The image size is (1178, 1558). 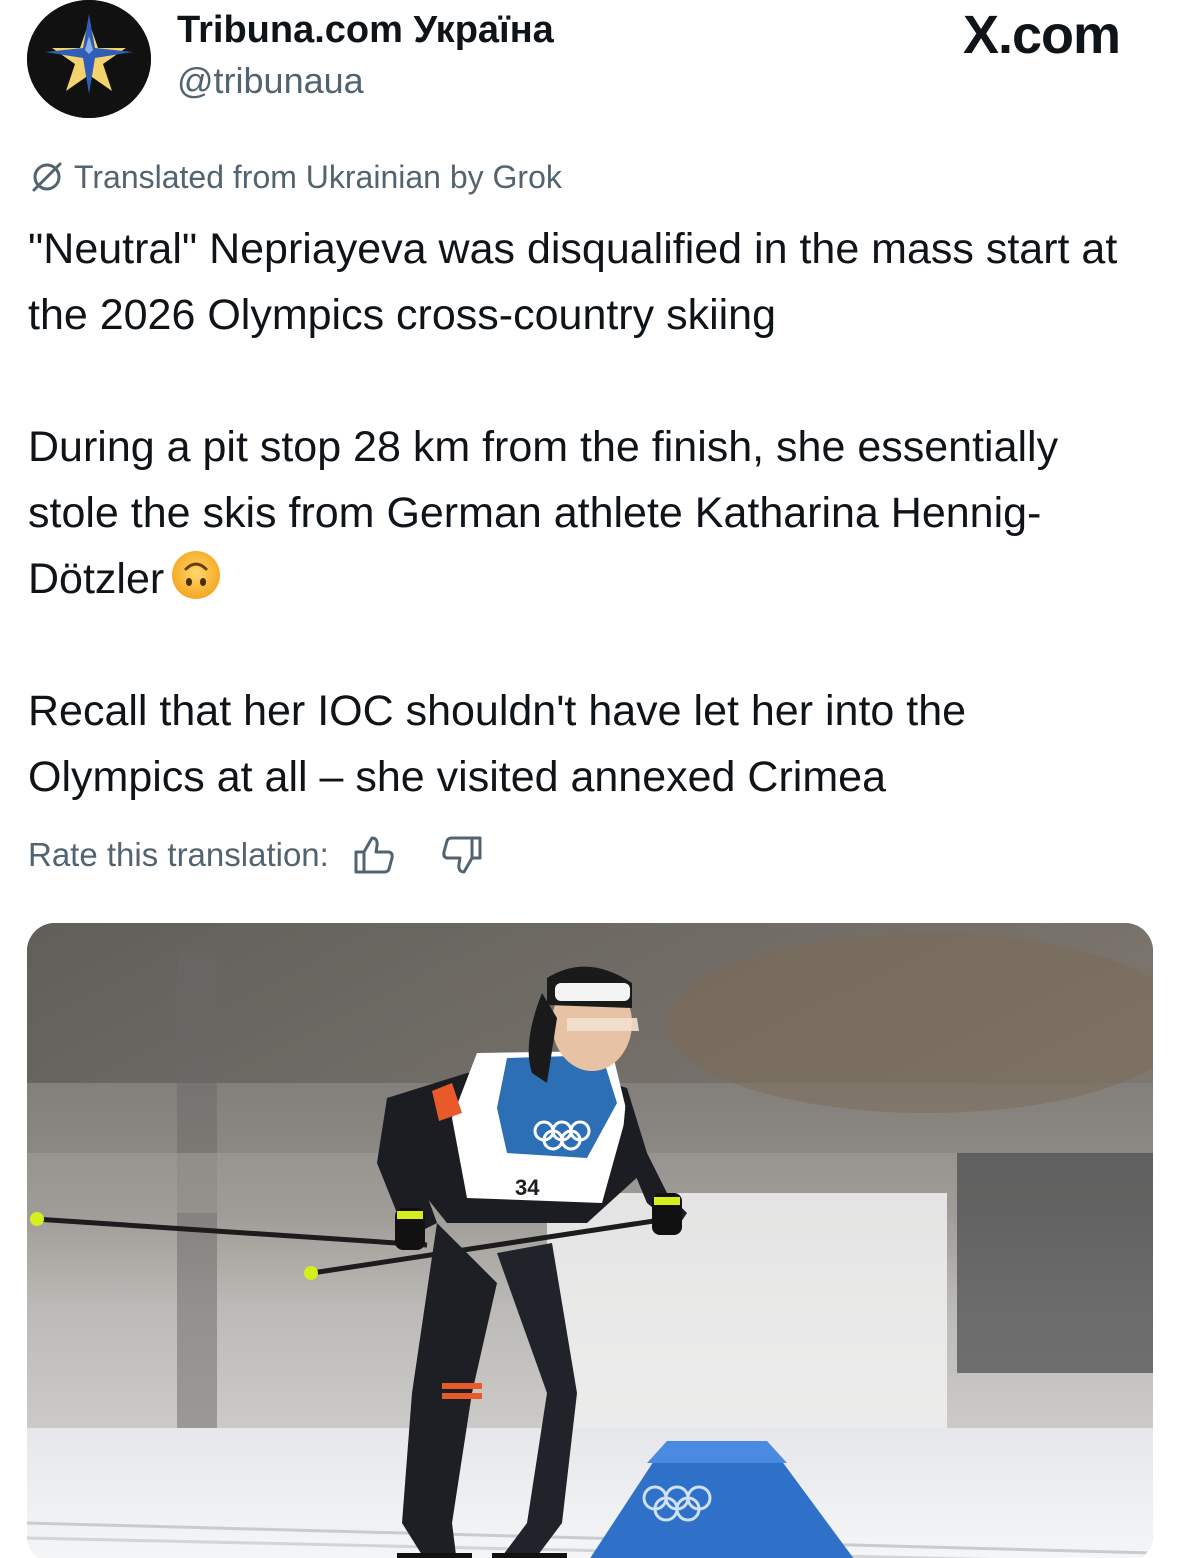 I want to click on rate-translation-label: Rate this translation:, so click(x=178, y=854).